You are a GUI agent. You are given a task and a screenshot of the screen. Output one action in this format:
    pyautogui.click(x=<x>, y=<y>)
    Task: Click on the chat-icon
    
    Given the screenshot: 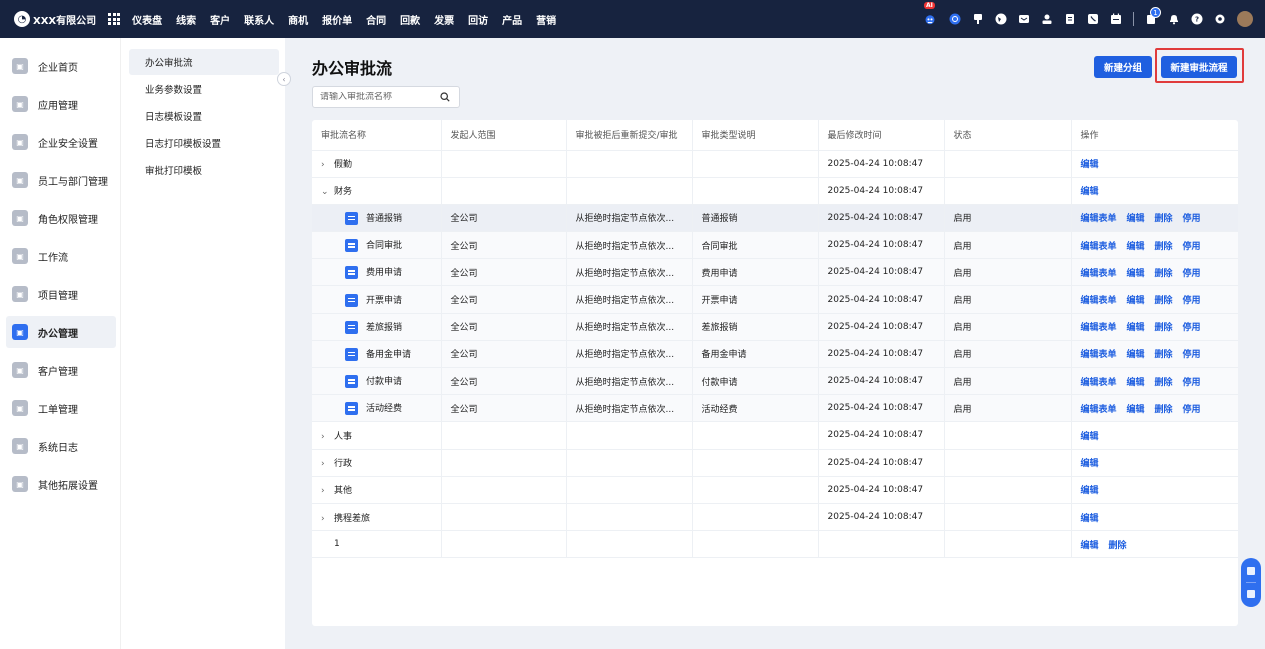 What is the action you would take?
    pyautogui.click(x=955, y=19)
    